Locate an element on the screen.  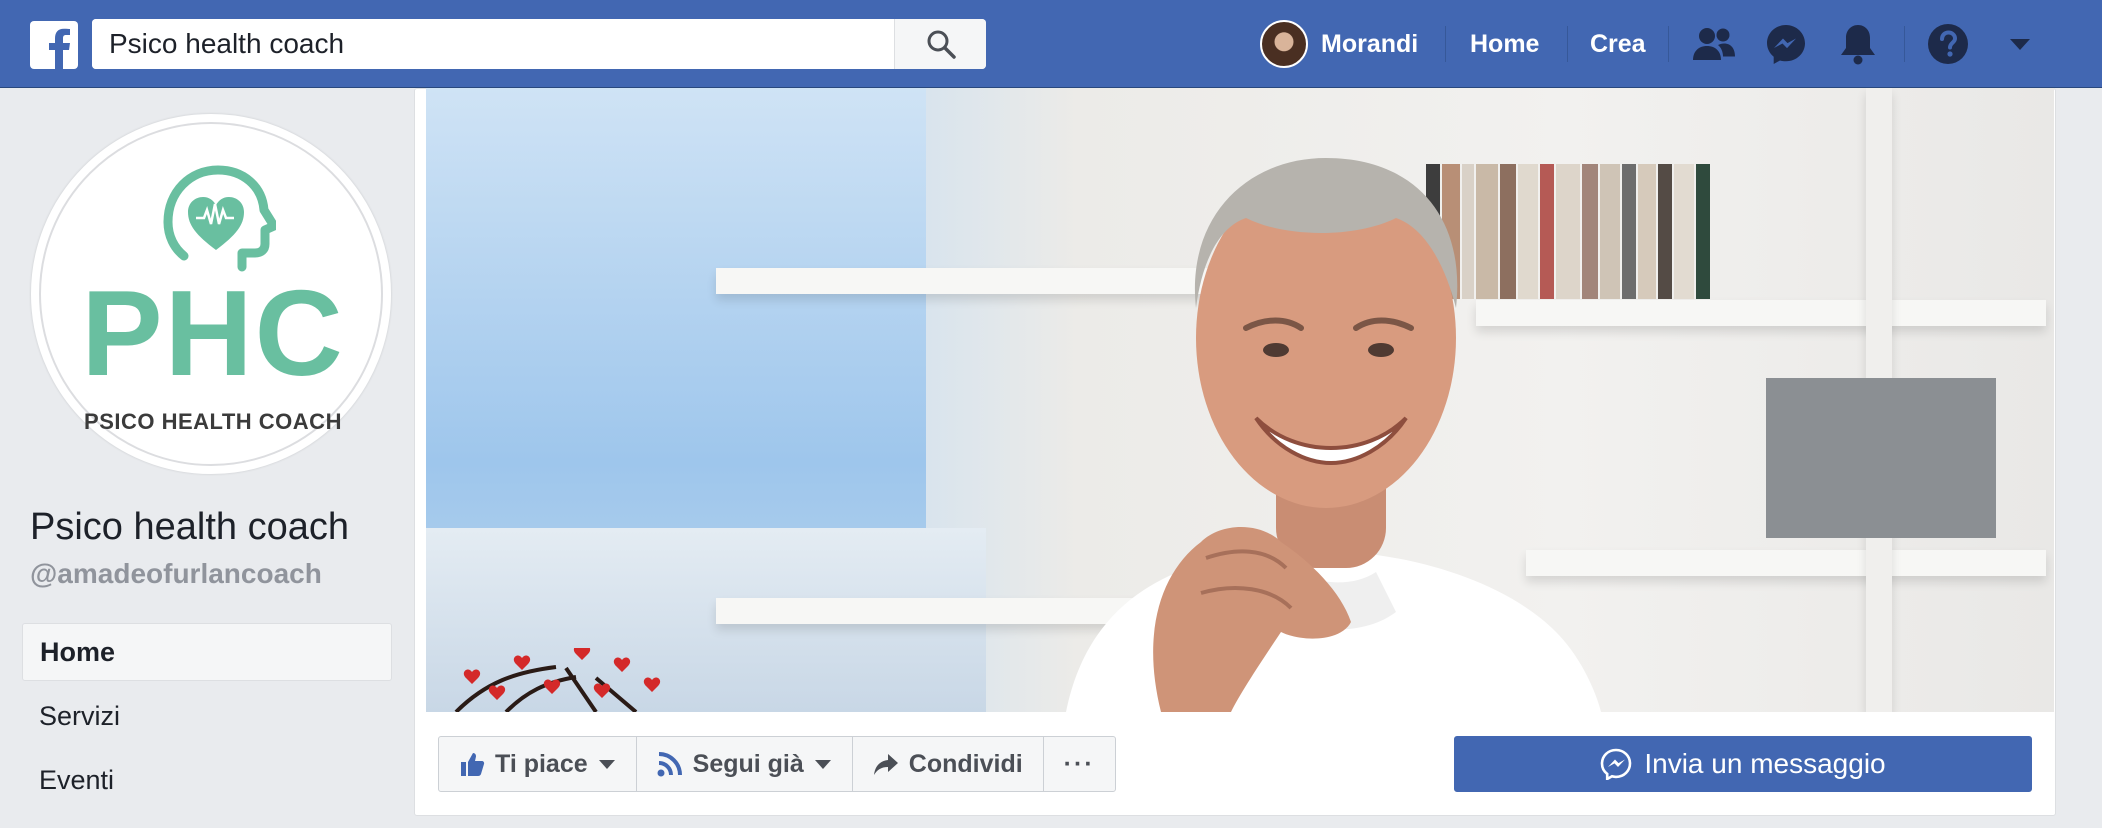
send-message-button: Invia un messaggio is located at coordinates (1743, 764).